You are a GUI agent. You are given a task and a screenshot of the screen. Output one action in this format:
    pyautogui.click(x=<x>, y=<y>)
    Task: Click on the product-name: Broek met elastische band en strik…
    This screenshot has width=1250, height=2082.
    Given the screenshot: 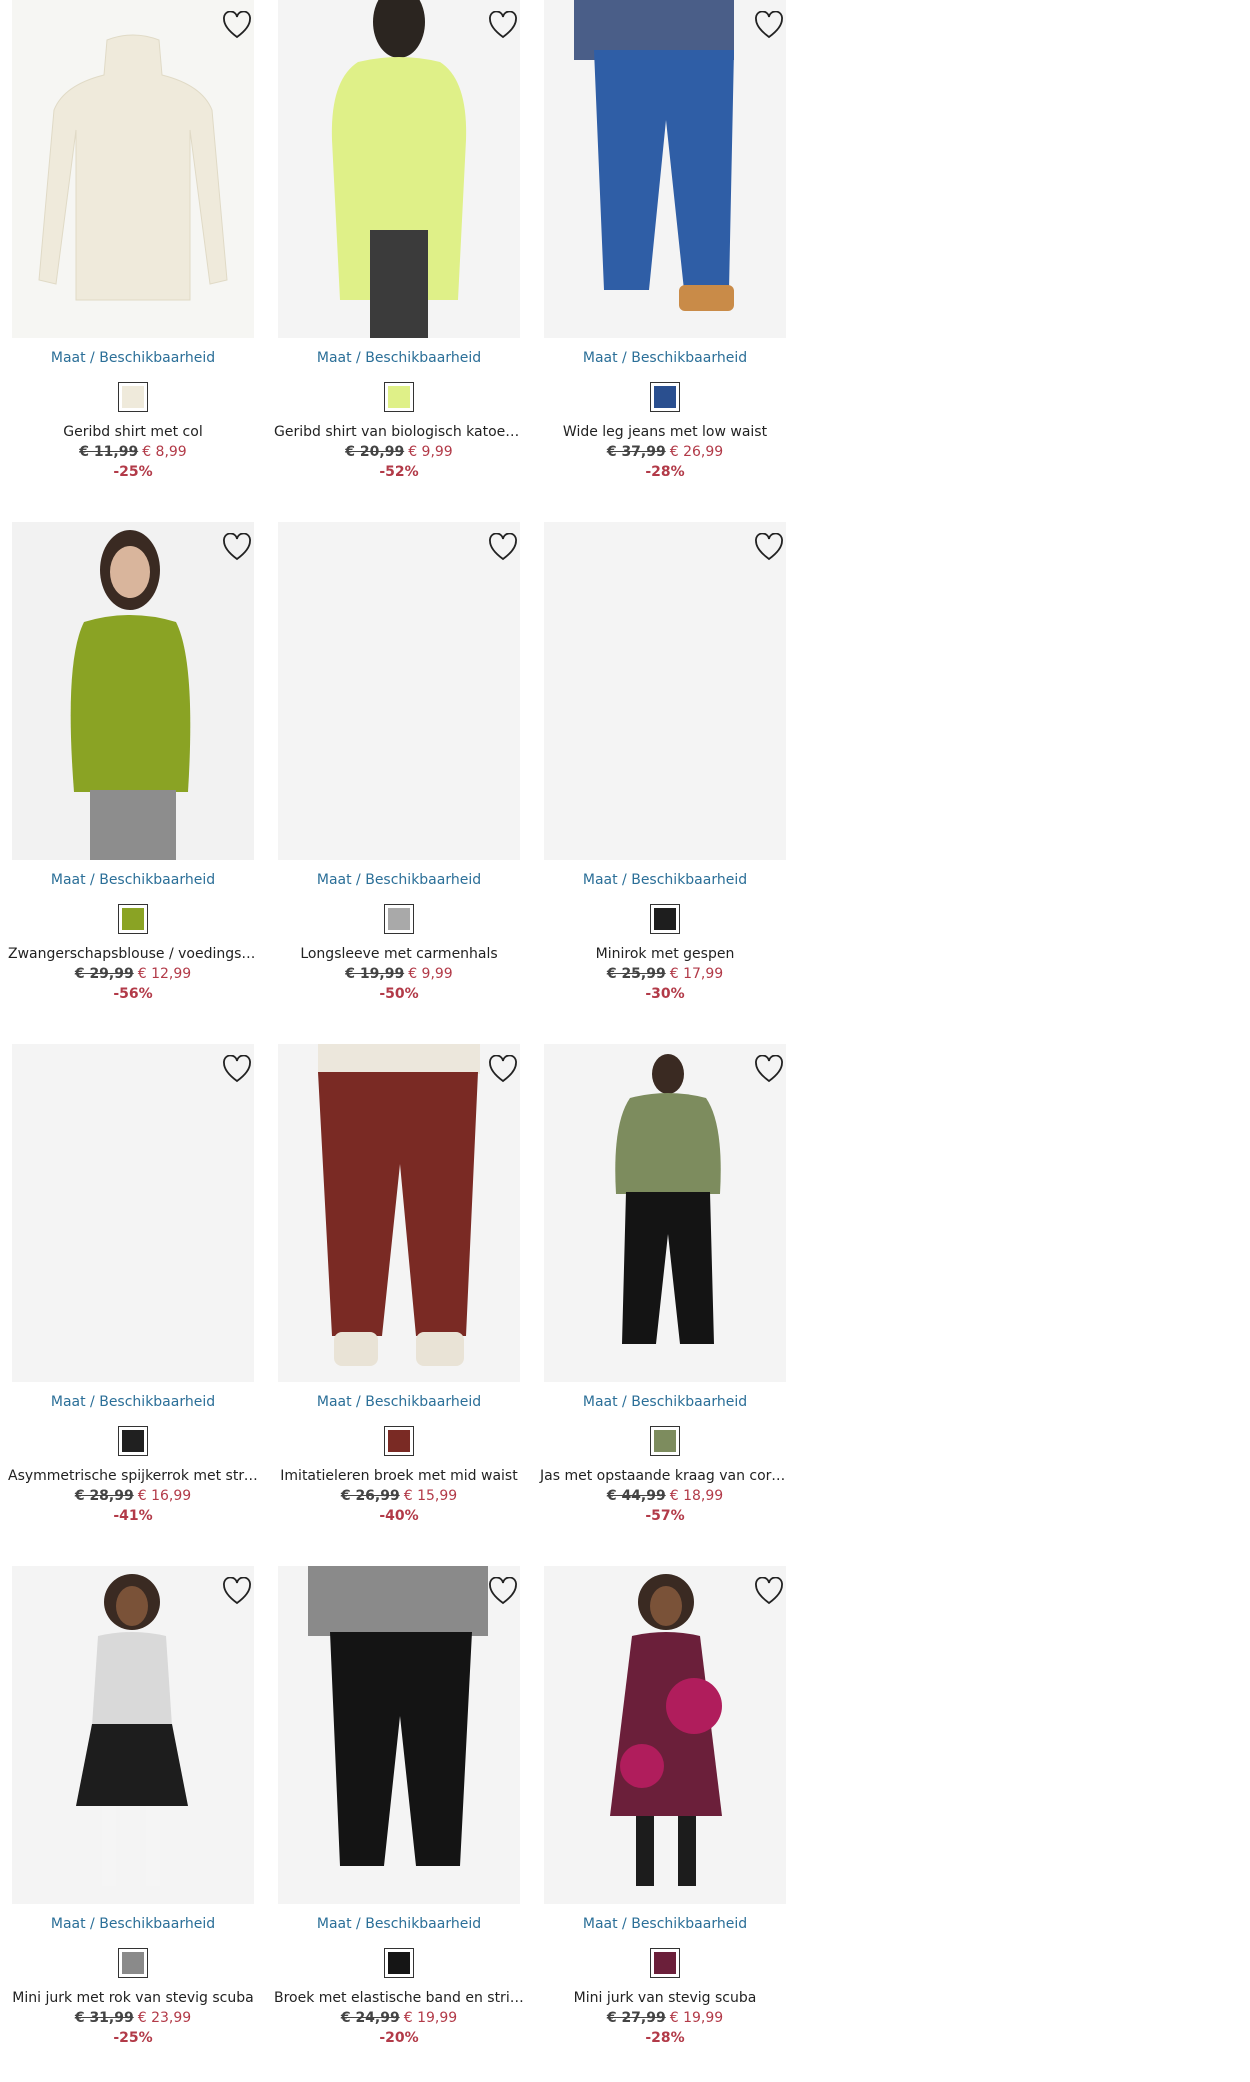 What is the action you would take?
    pyautogui.click(x=399, y=1998)
    